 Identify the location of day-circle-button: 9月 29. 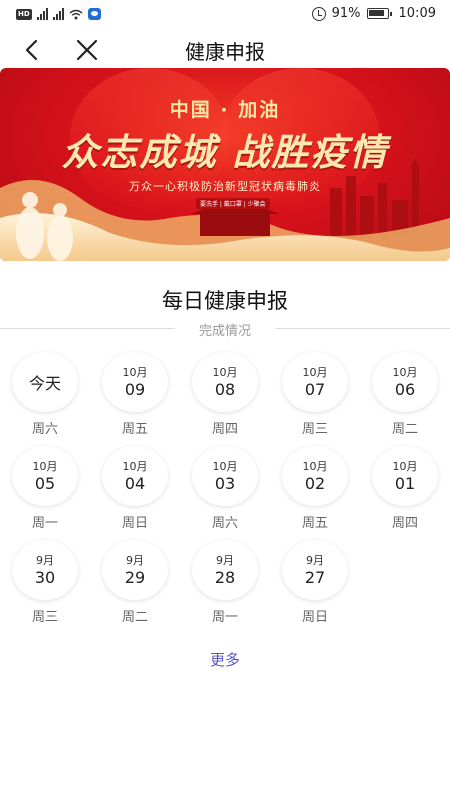
(135, 570).